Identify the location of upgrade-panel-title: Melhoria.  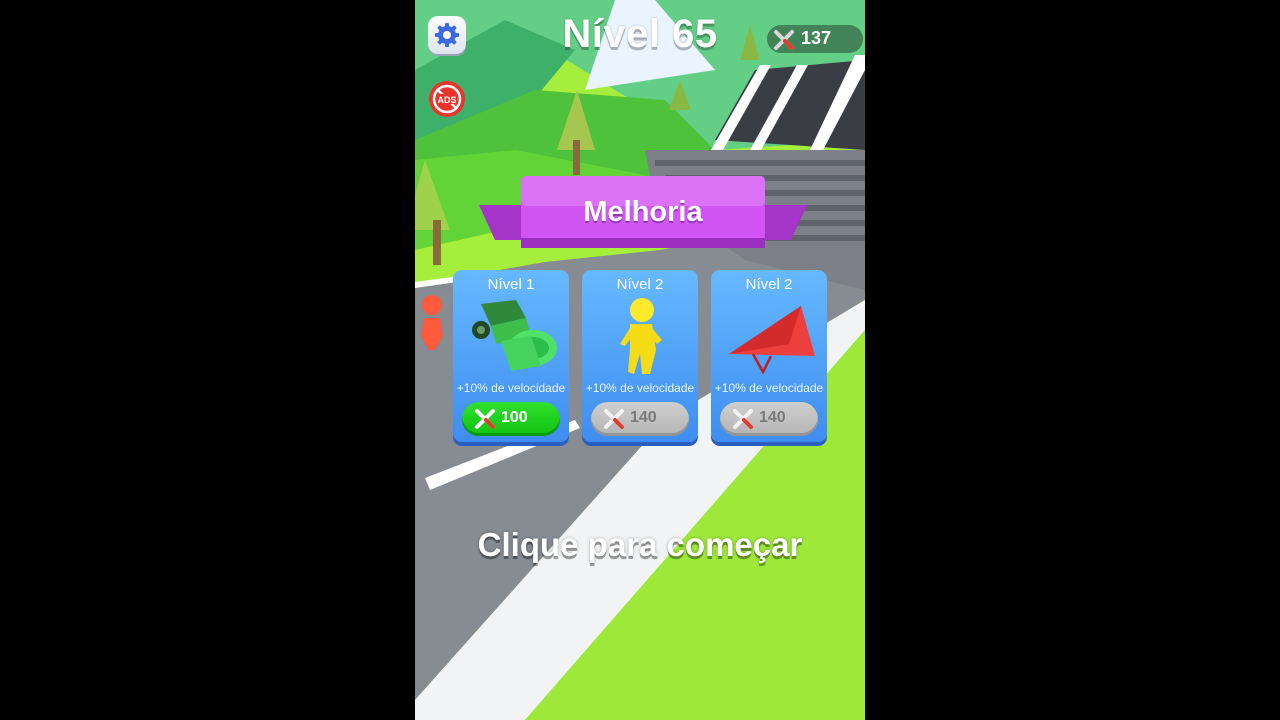
(643, 212).